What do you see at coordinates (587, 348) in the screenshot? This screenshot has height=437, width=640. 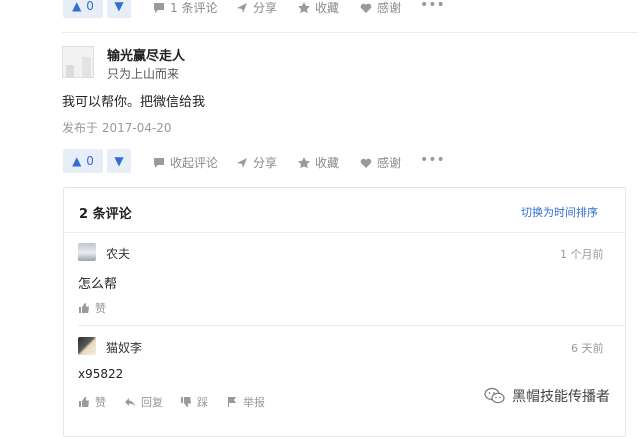 I see `comment-time: 6 天前` at bounding box center [587, 348].